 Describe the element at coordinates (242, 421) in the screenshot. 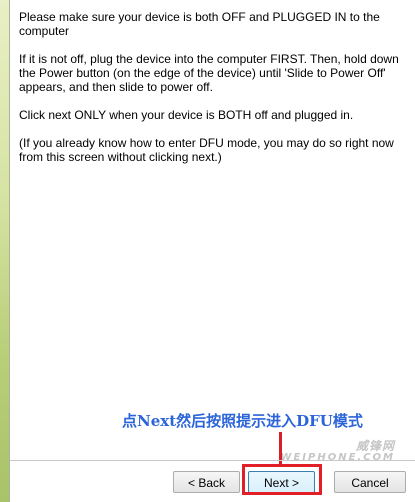

I see `annotation-caption: 点Next然后按照提示进入DFU模式` at that location.